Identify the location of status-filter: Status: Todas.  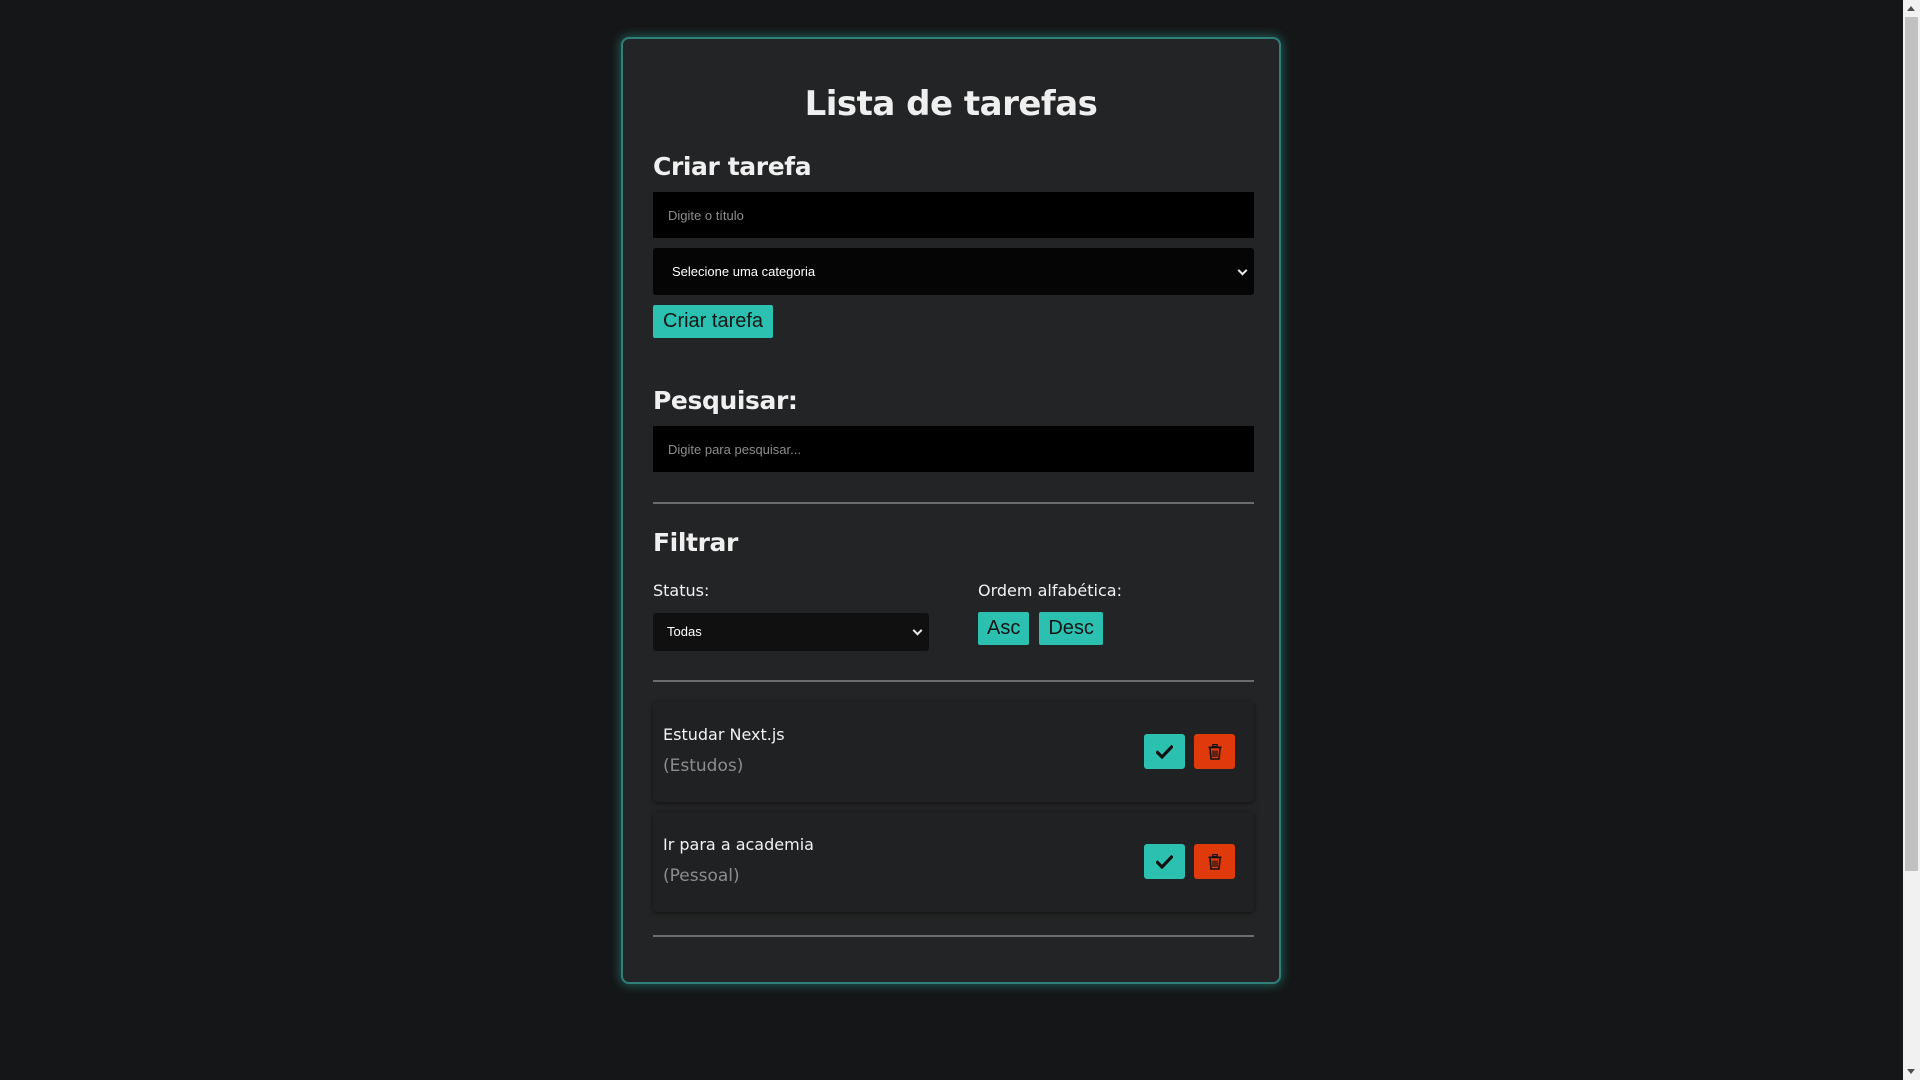
(815, 616).